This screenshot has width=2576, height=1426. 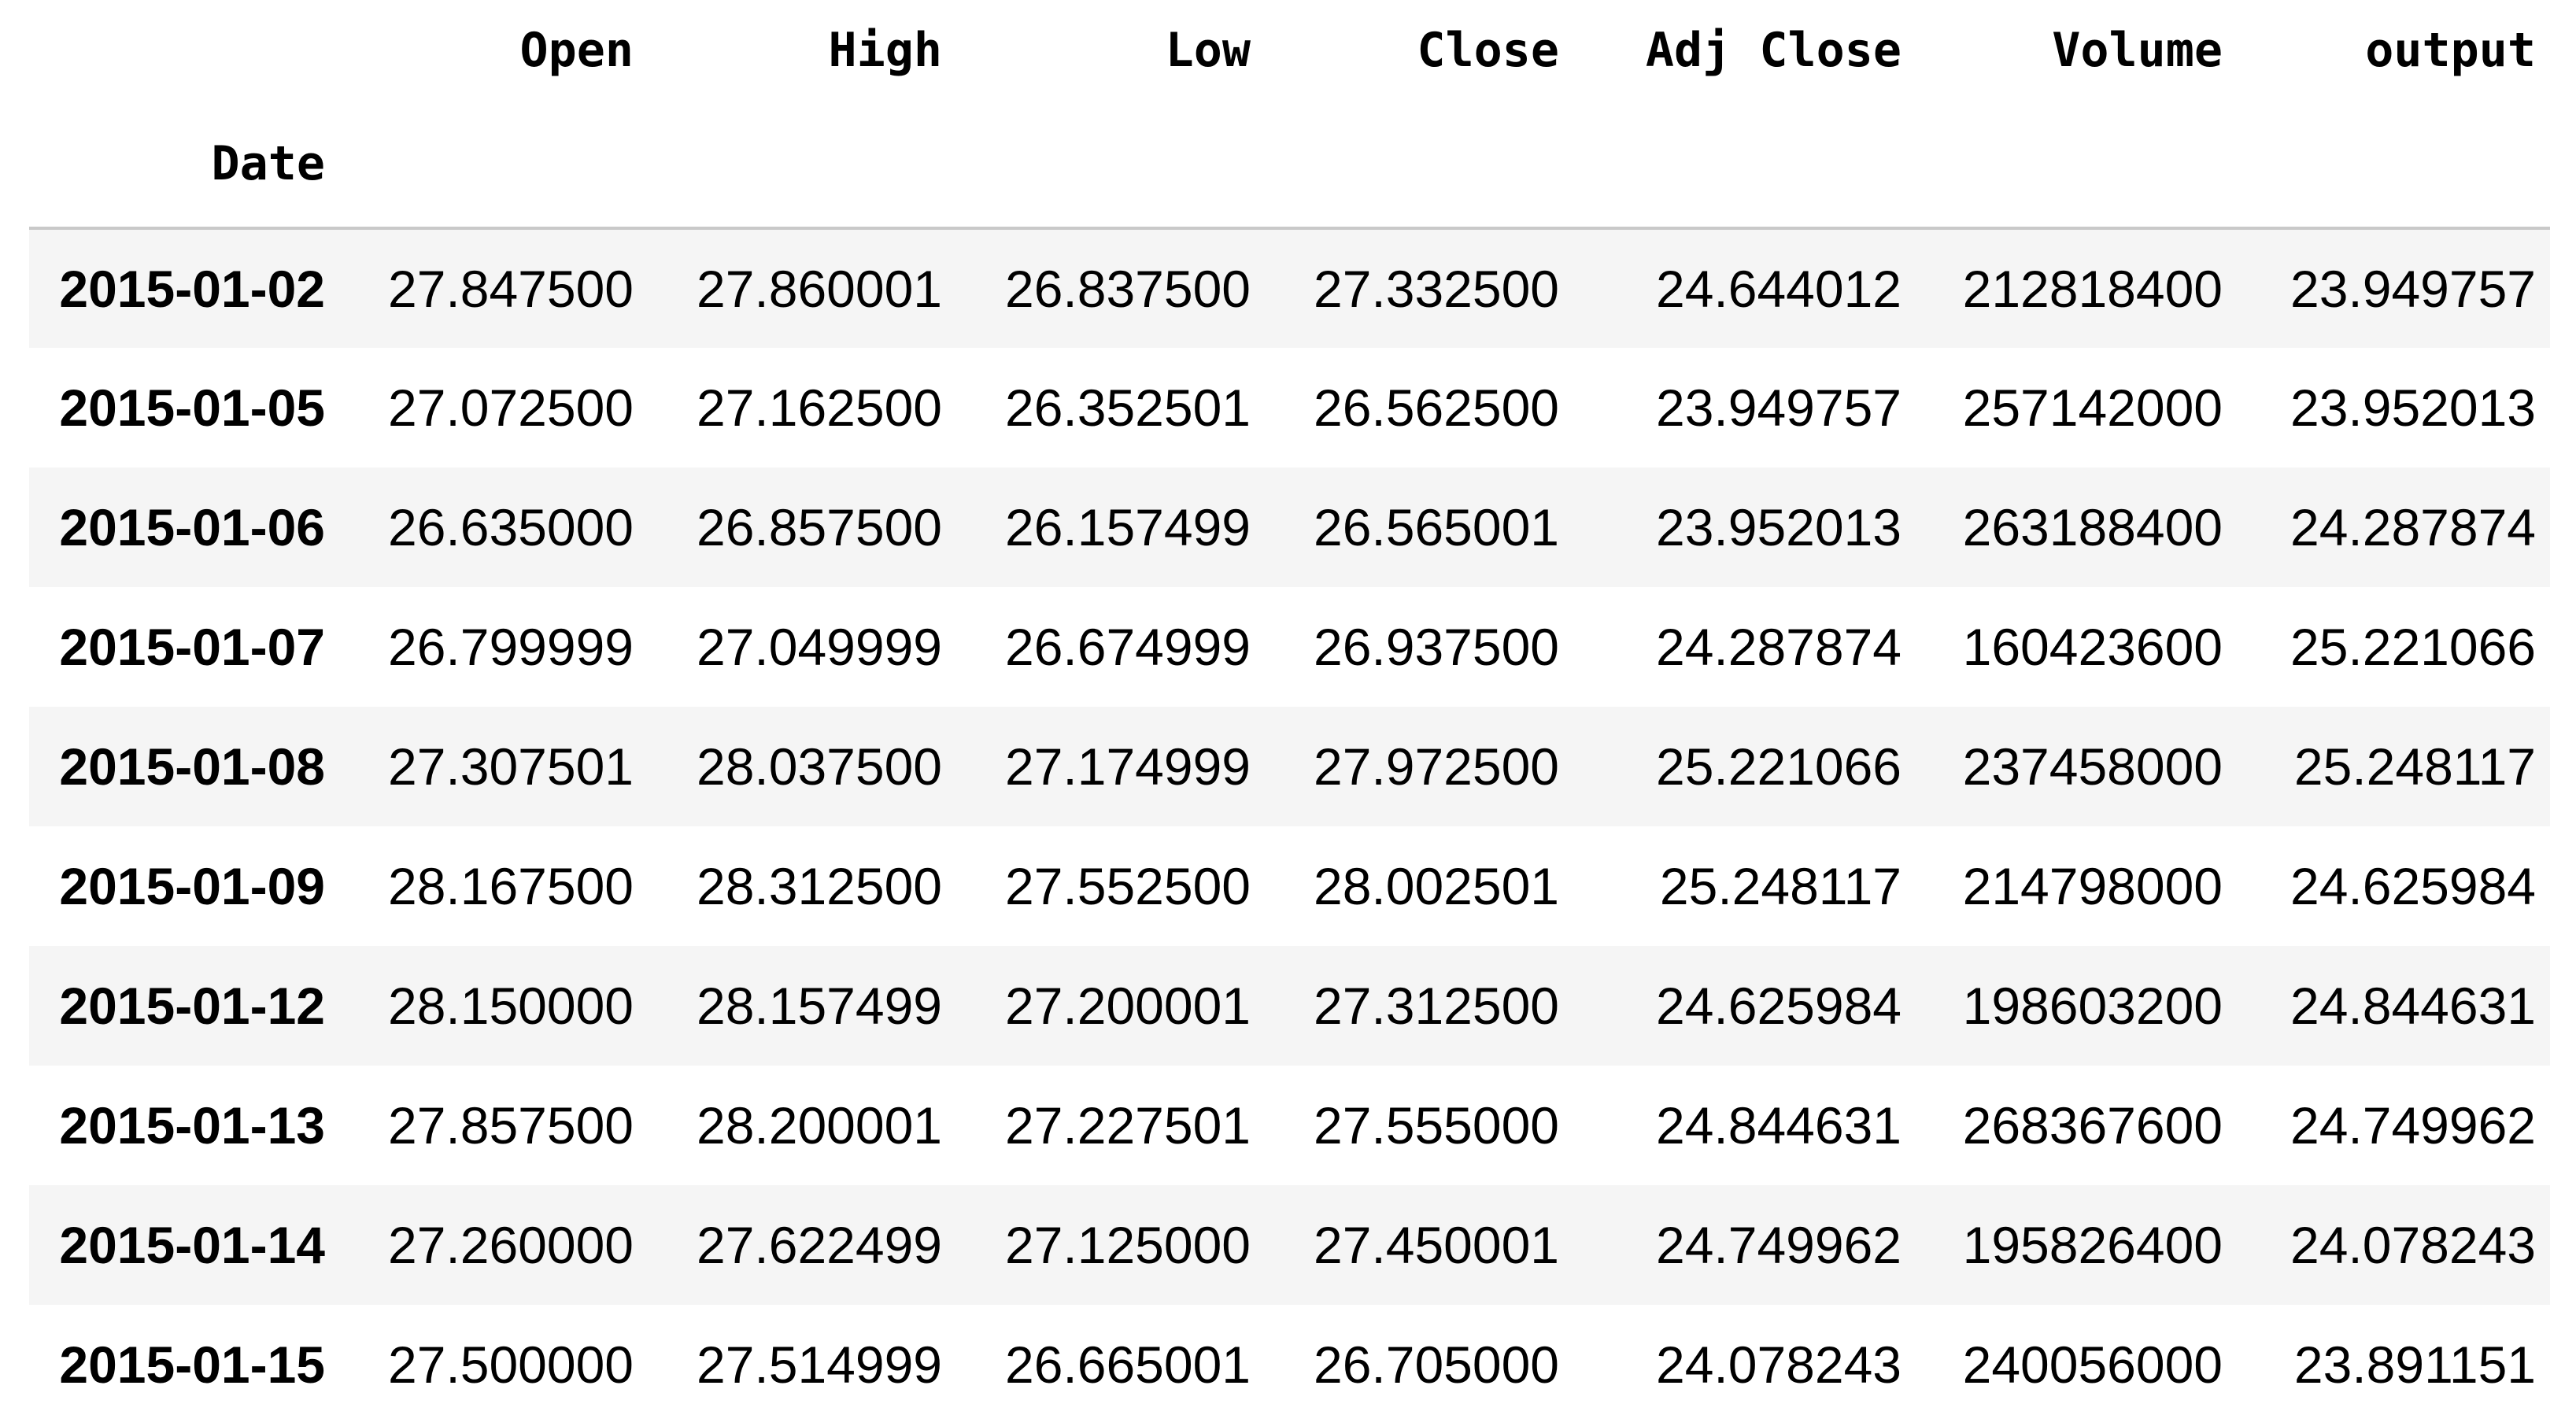 I want to click on cell-low: 26.157499, so click(x=1128, y=527).